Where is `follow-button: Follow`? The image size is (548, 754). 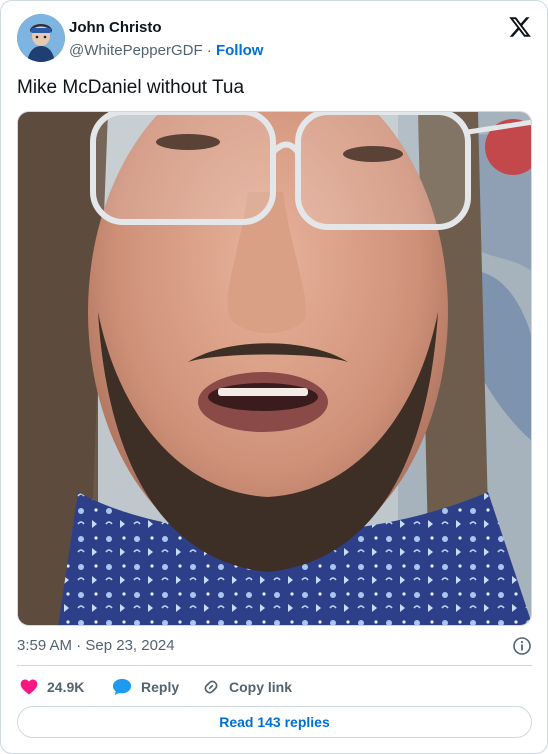
follow-button: Follow is located at coordinates (240, 50).